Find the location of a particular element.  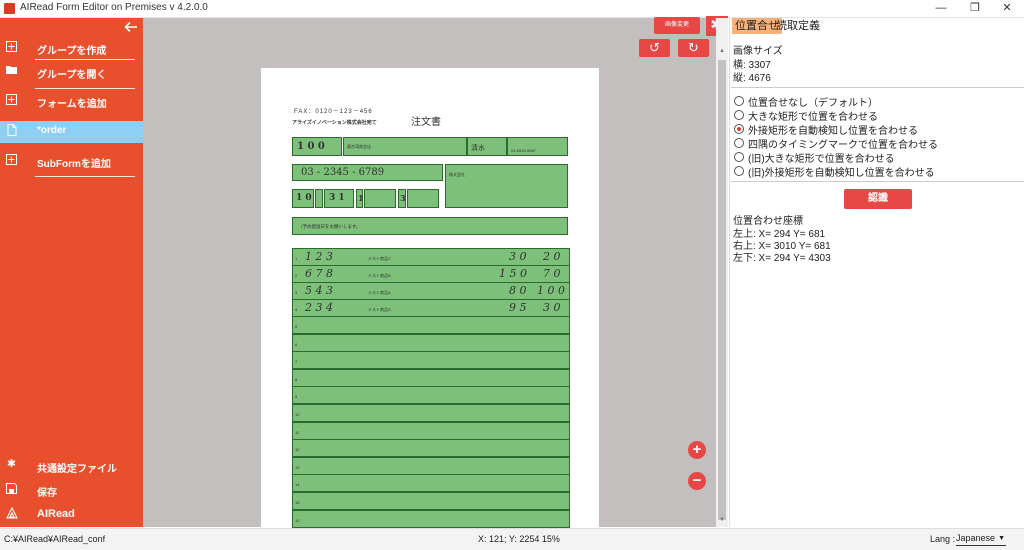

form-field-time1 is located at coordinates (380, 198).